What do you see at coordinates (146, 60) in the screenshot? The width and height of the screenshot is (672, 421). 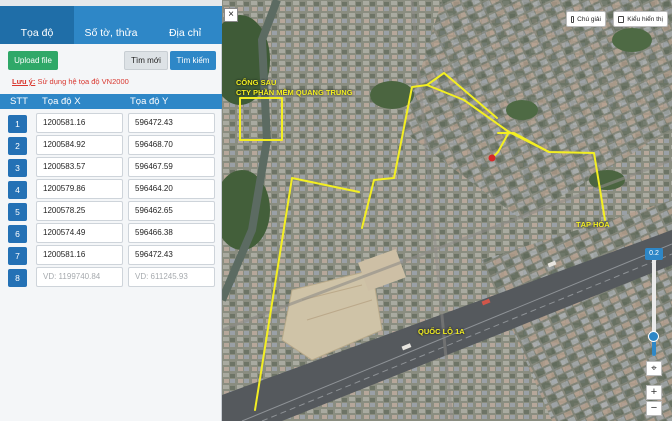 I see `new-search-button: Tìm mới` at bounding box center [146, 60].